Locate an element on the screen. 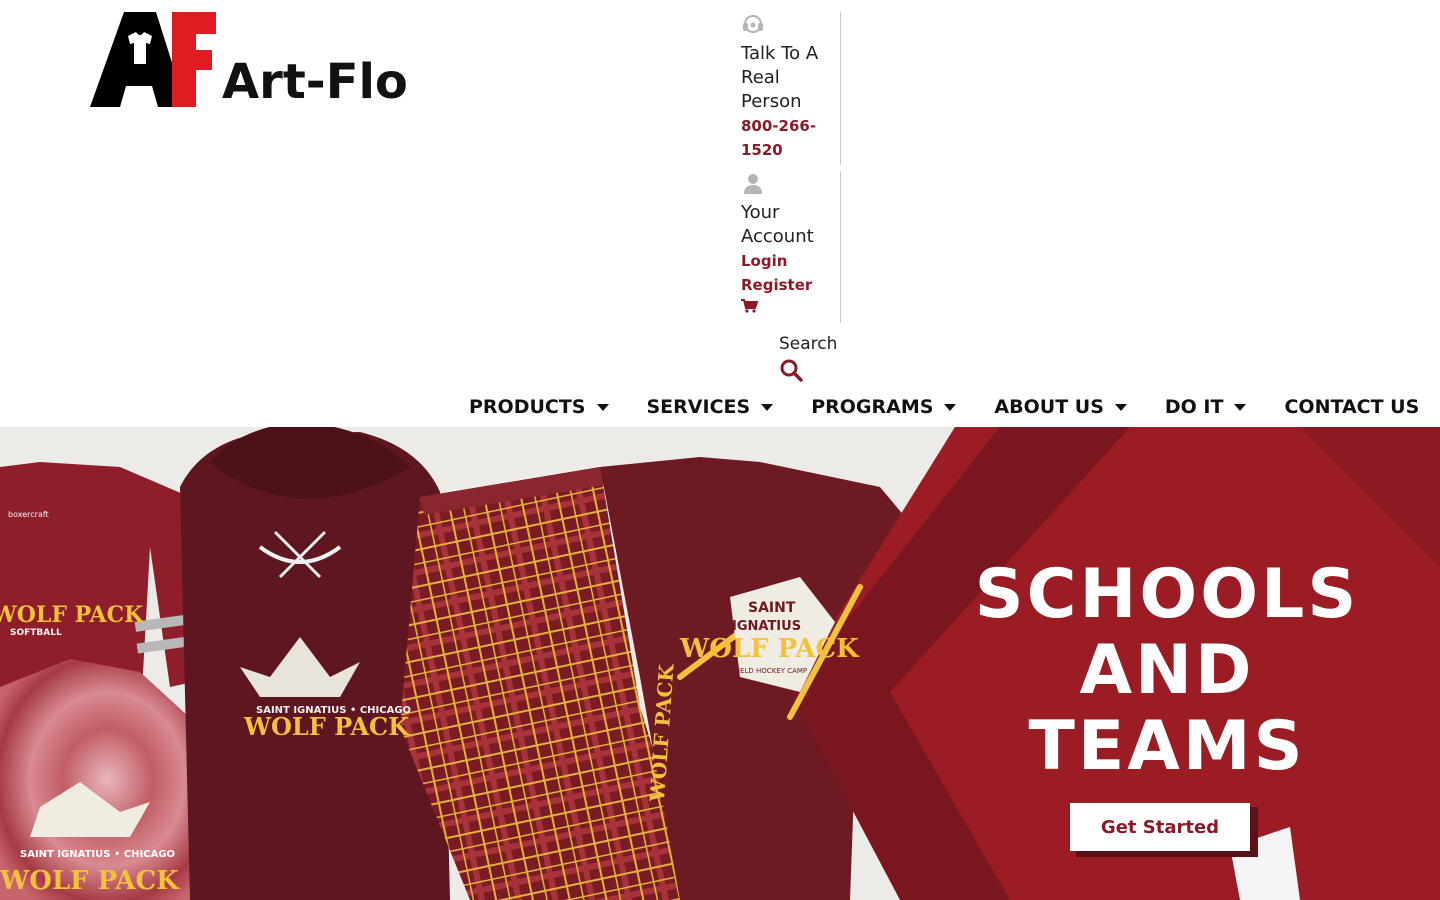  nav-services: SERVICES is located at coordinates (710, 407).